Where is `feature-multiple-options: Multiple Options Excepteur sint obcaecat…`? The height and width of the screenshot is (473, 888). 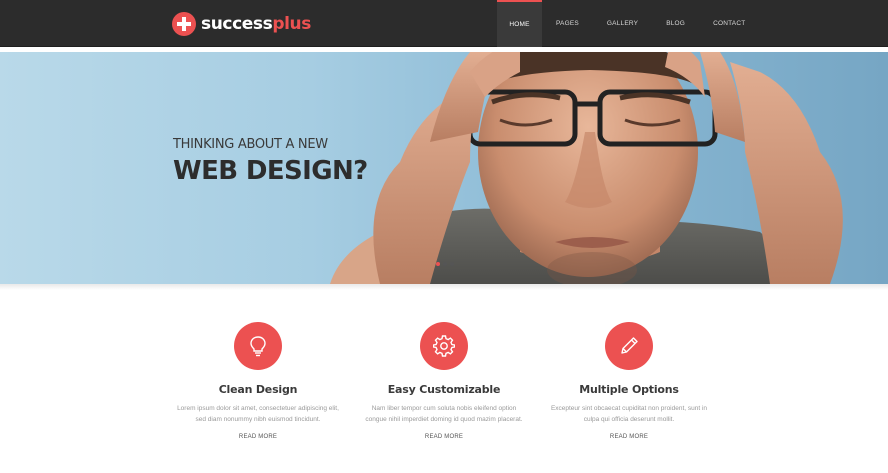 feature-multiple-options: Multiple Options Excepteur sint obcaecat… is located at coordinates (629, 382).